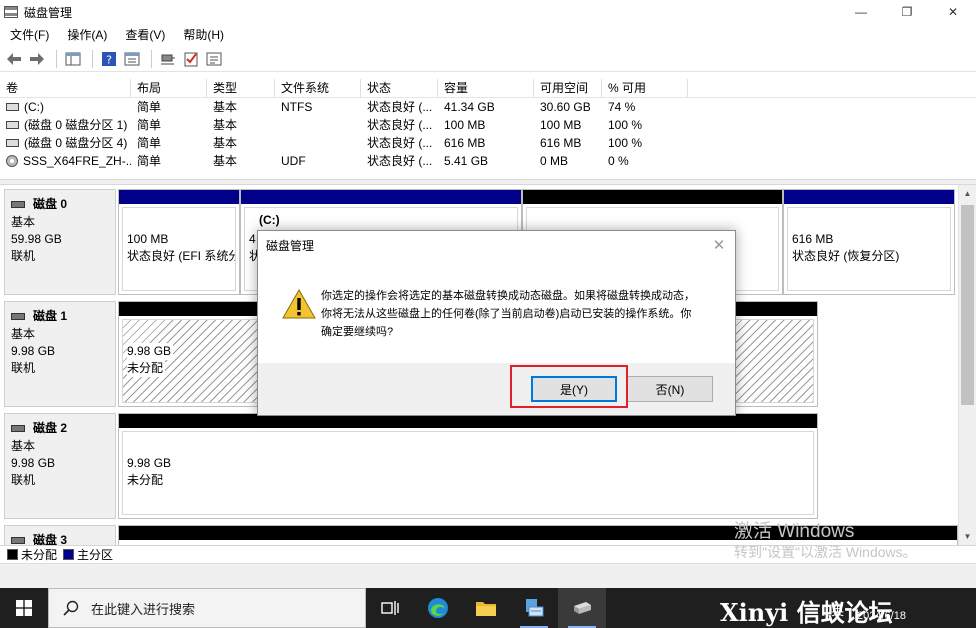  What do you see at coordinates (37, 59) in the screenshot?
I see `forward-button` at bounding box center [37, 59].